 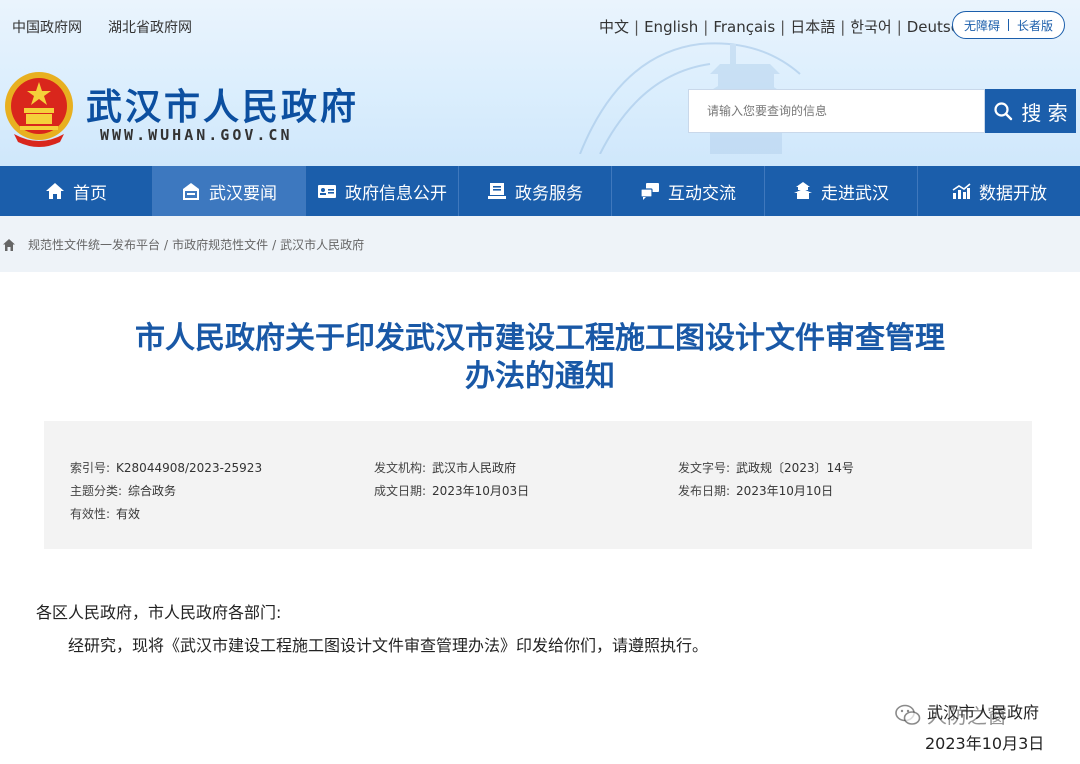 I want to click on article-title: 市人民政府关于印发武汉市建设工程施工图设计文件审查管理 办法的通知, so click(x=540, y=358).